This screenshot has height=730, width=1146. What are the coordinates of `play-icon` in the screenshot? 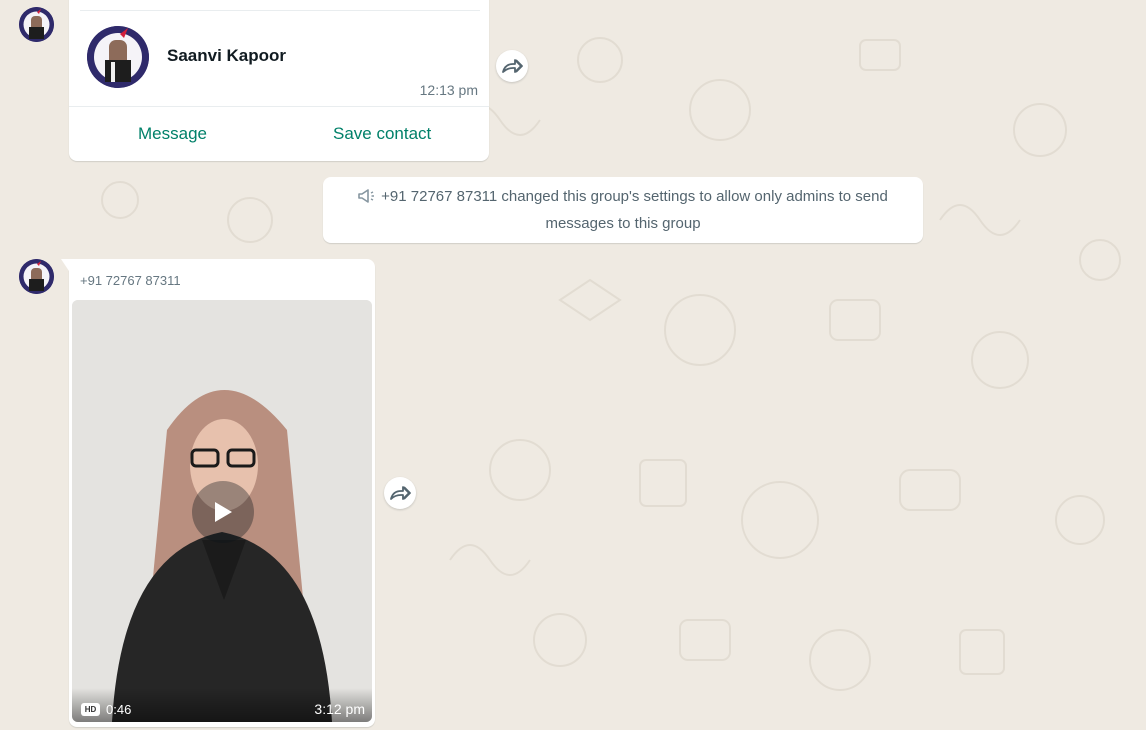 It's located at (223, 512).